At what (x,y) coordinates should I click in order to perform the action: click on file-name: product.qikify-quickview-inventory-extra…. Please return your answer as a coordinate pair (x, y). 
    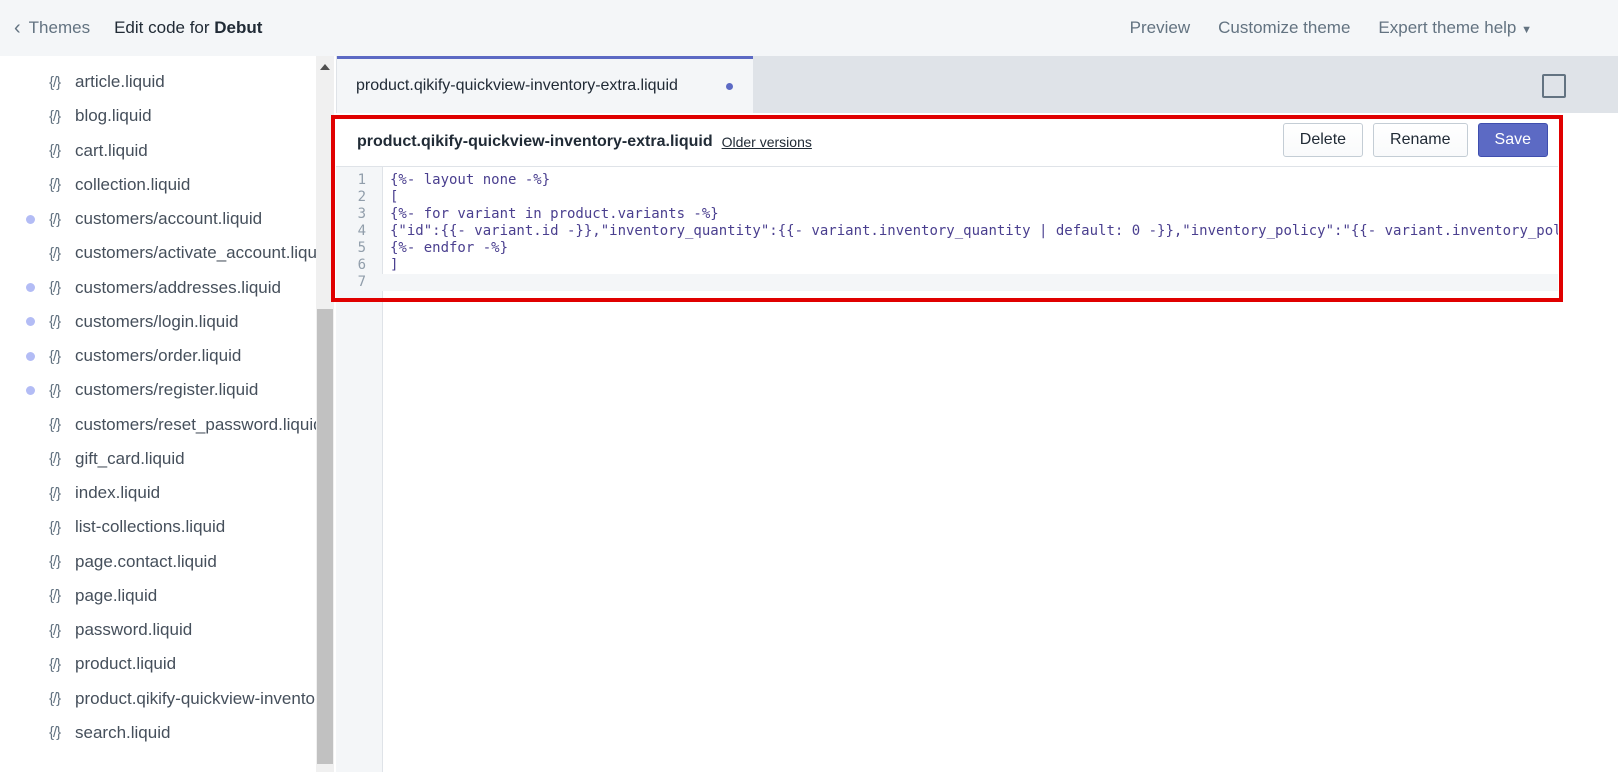
    Looking at the image, I should click on (535, 141).